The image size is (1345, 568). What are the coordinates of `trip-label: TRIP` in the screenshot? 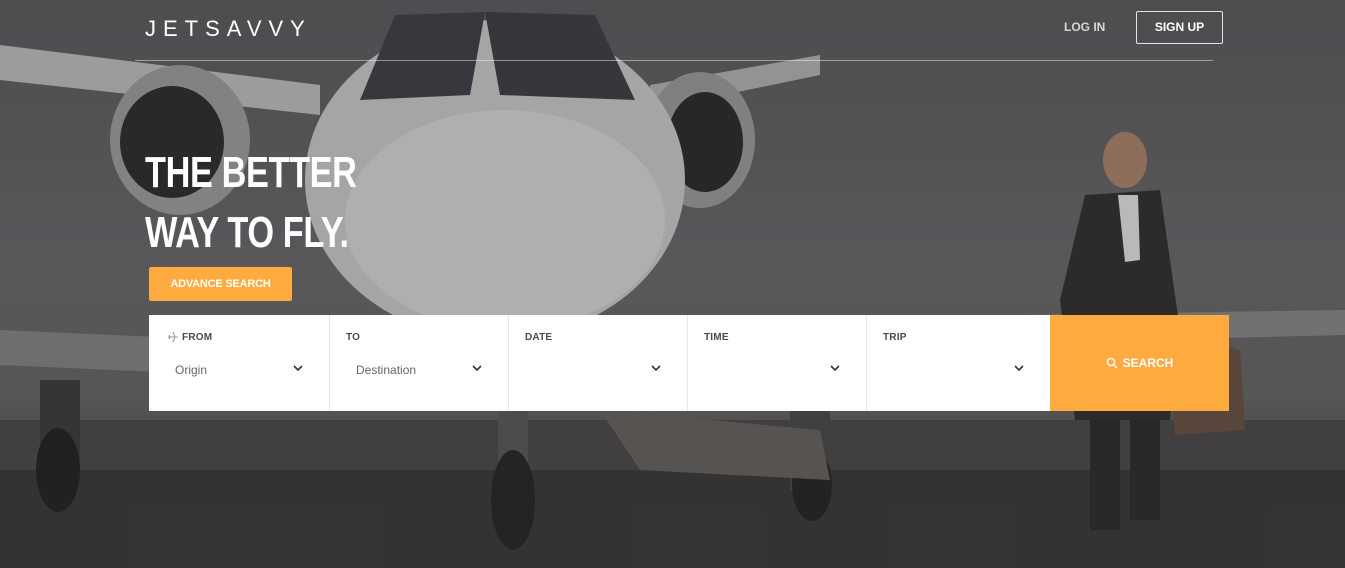 It's located at (895, 337).